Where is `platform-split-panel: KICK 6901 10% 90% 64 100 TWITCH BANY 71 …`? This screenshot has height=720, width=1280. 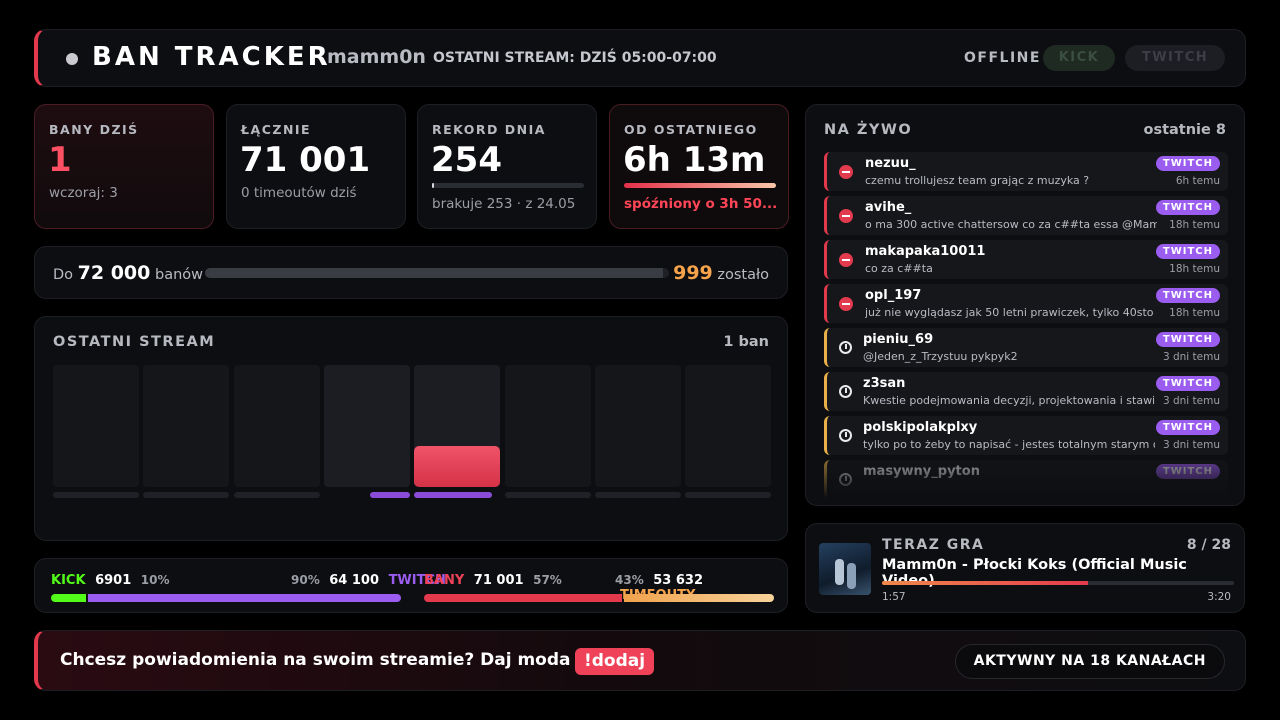 platform-split-panel: KICK 6901 10% 90% 64 100 TWITCH BANY 71 … is located at coordinates (411, 585).